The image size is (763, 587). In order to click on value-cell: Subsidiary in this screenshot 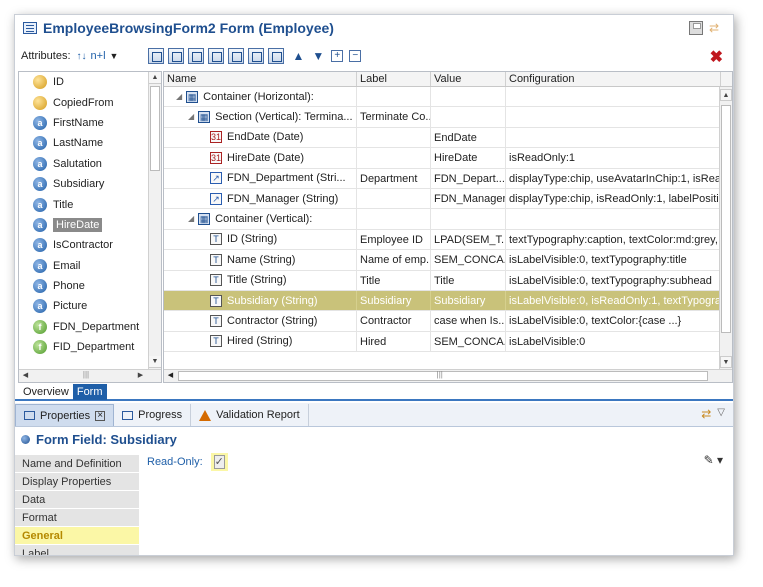, I will do `click(468, 300)`.